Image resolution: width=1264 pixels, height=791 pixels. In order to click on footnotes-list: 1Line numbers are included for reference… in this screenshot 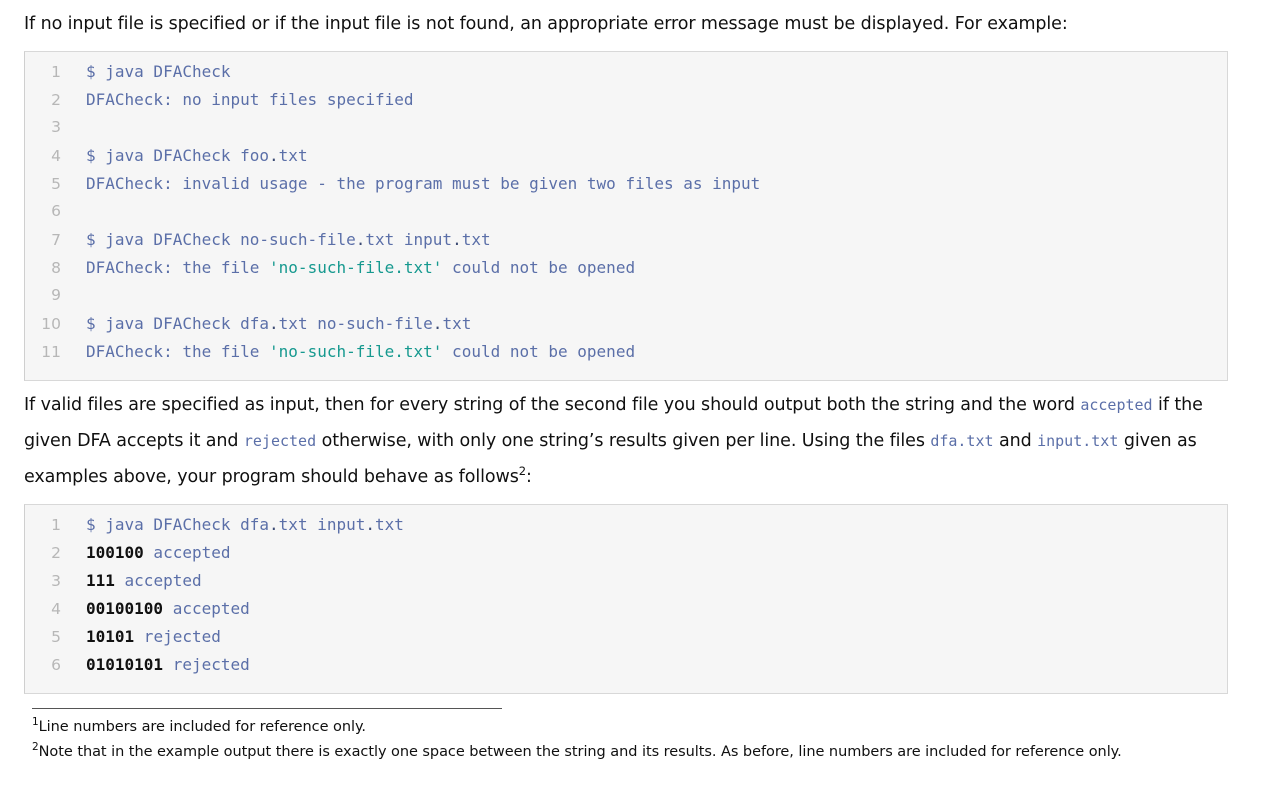, I will do `click(632, 740)`.